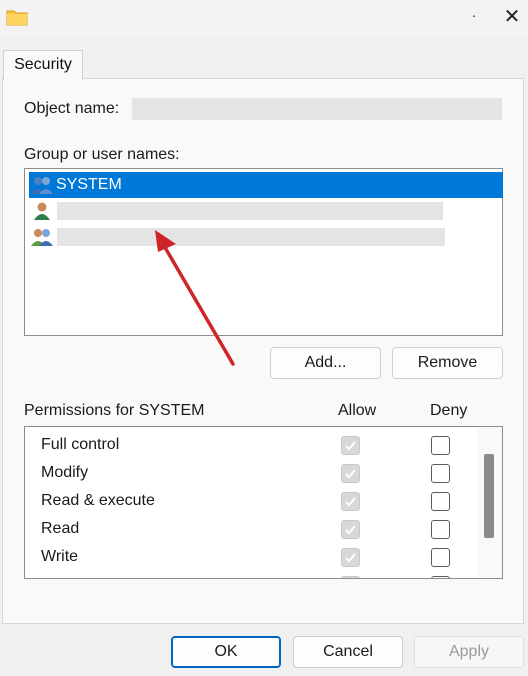 The image size is (528, 676). Describe the element at coordinates (250, 474) in the screenshot. I see `permission-row-modify: Modify` at that location.